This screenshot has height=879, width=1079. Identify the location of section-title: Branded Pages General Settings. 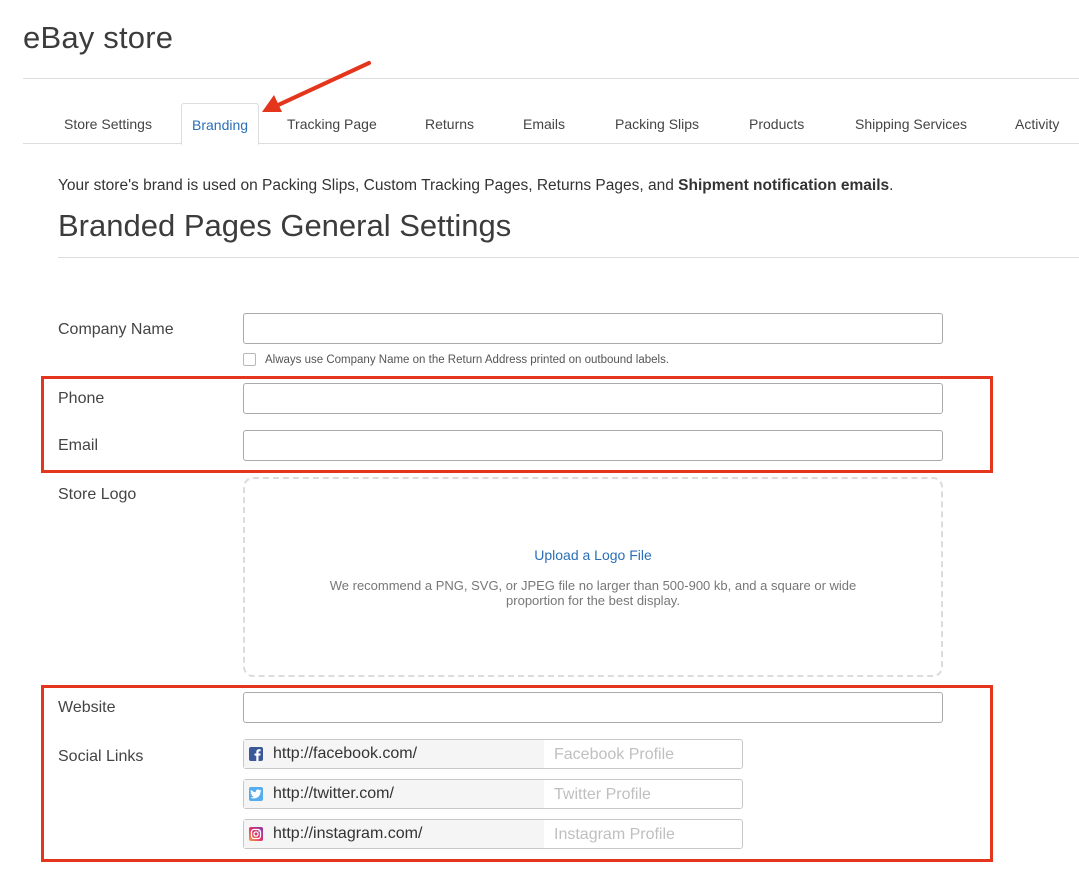
(285, 225).